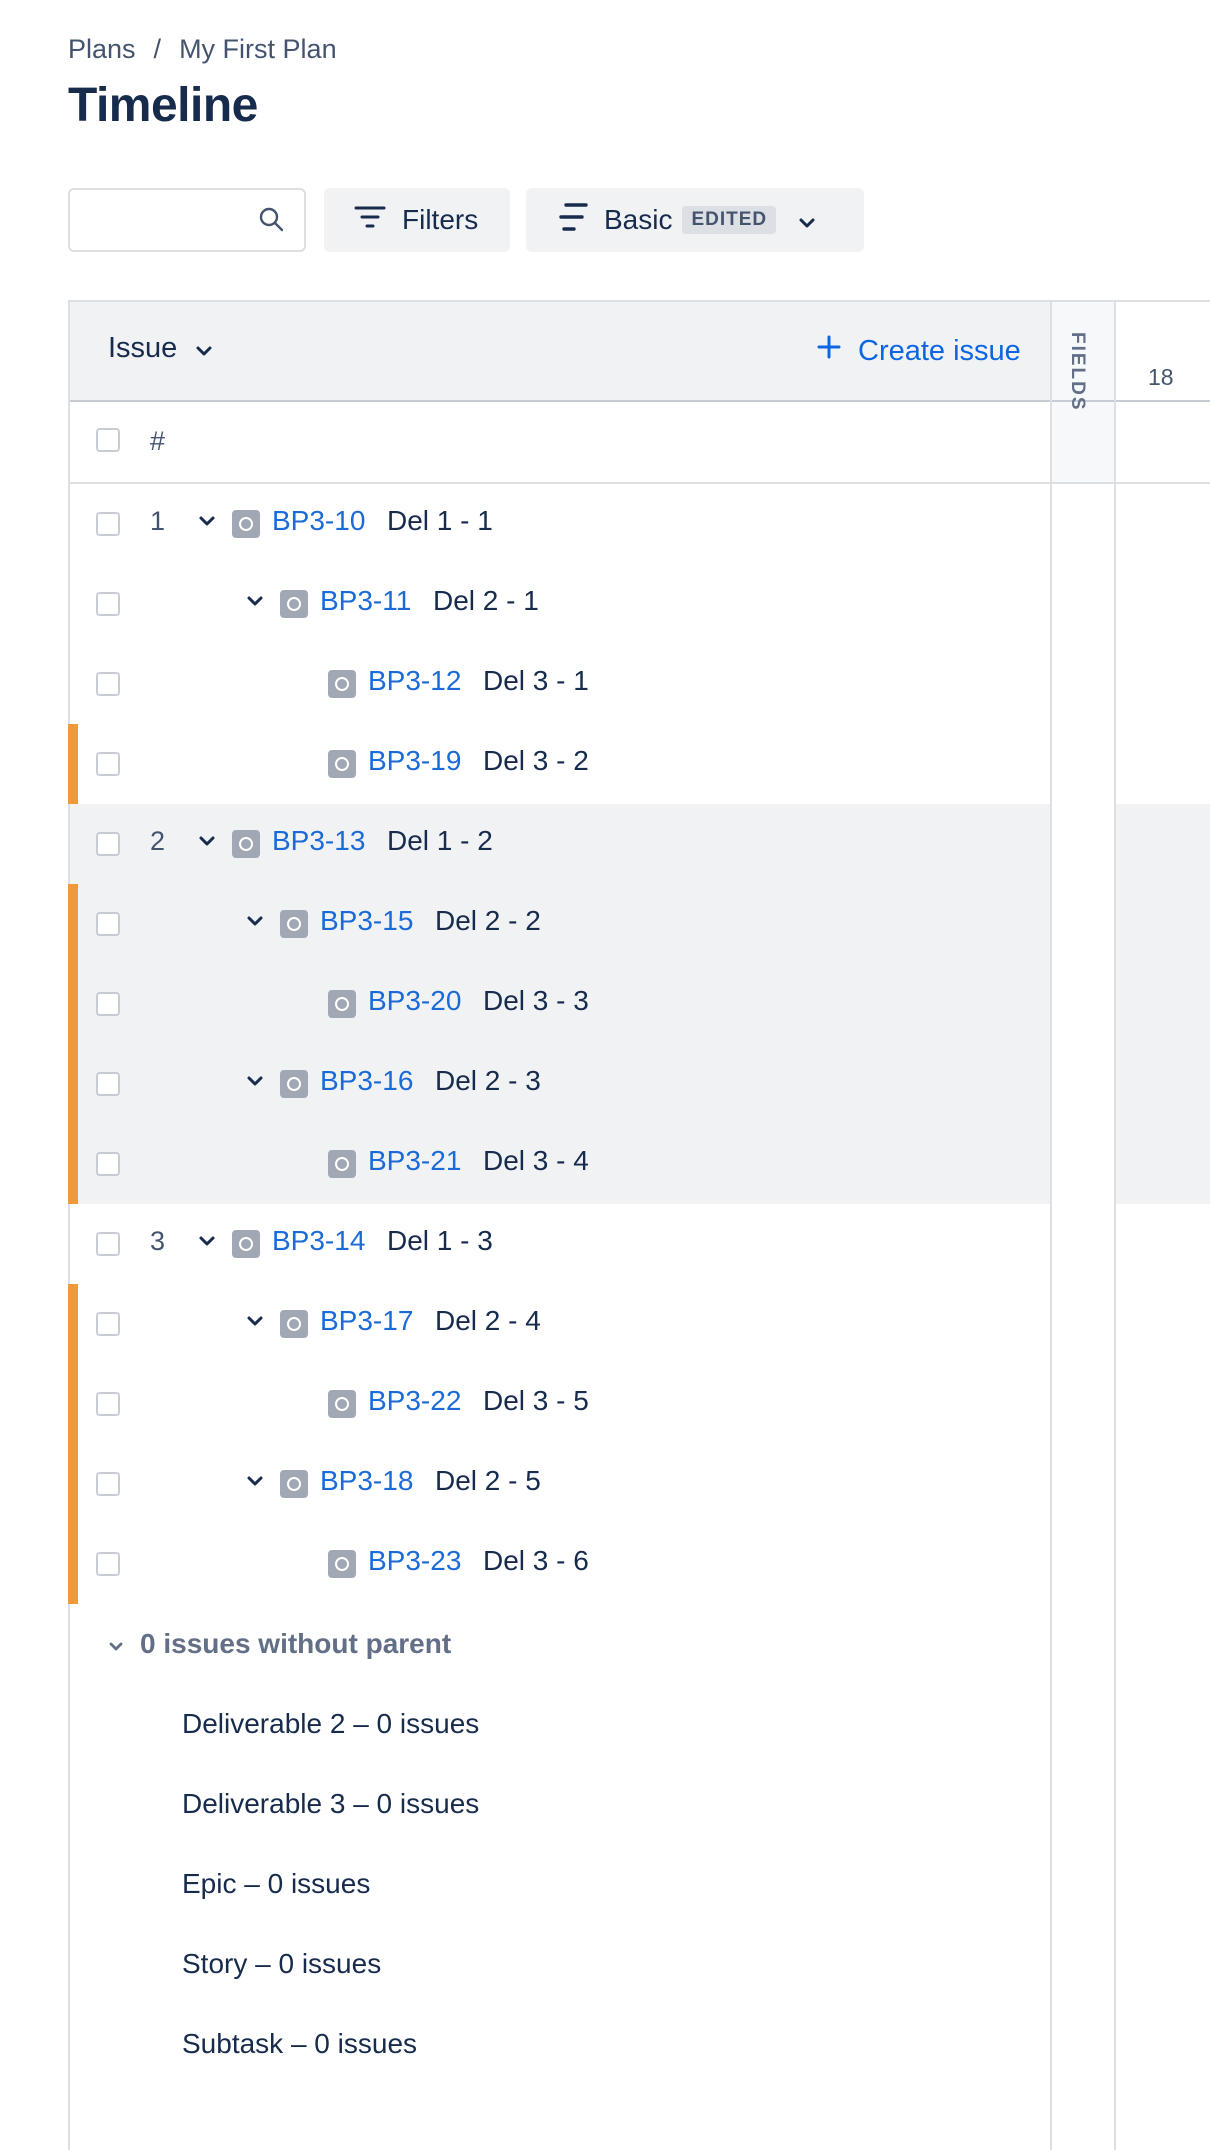 The width and height of the screenshot is (1210, 2150). What do you see at coordinates (279, 1644) in the screenshot?
I see `issues-without-parent-toggle: 0 issues without parent` at bounding box center [279, 1644].